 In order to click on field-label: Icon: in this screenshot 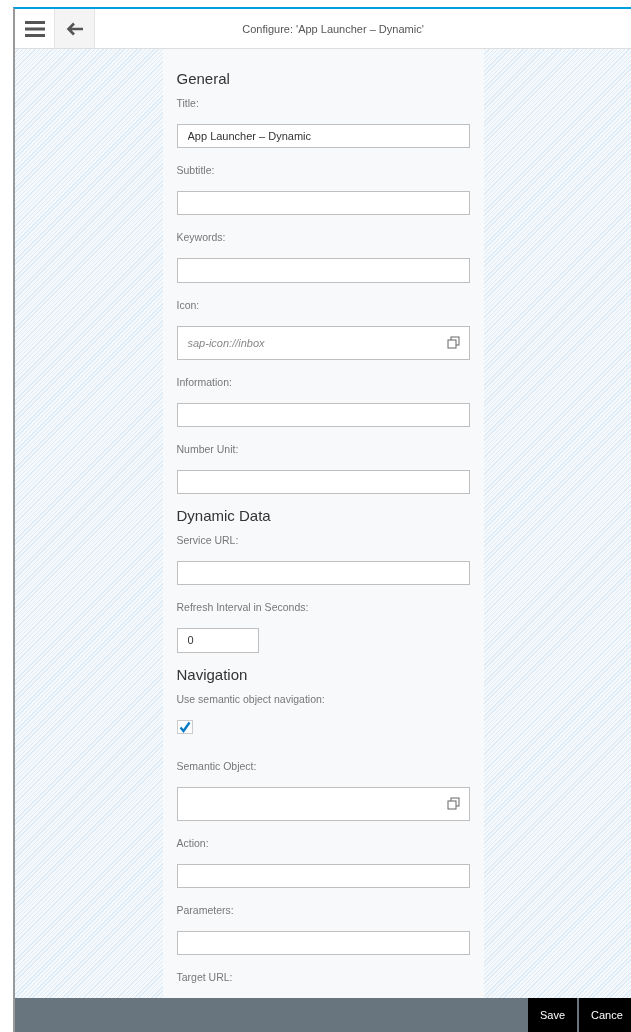, I will do `click(188, 305)`.